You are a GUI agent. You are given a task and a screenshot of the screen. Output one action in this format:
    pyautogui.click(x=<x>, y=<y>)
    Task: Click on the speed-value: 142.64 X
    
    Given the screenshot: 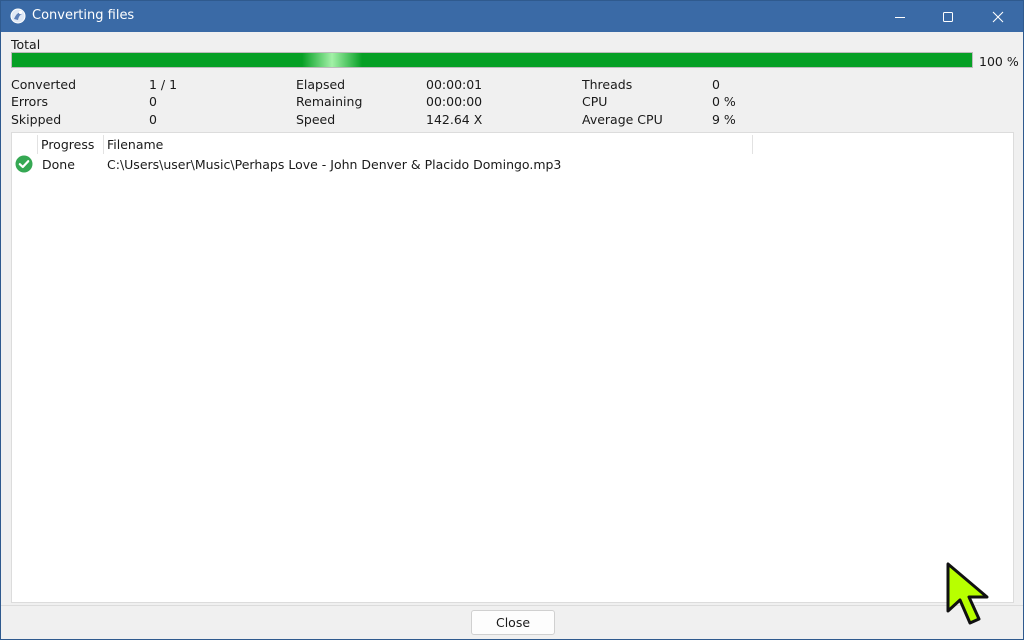 What is the action you would take?
    pyautogui.click(x=454, y=119)
    